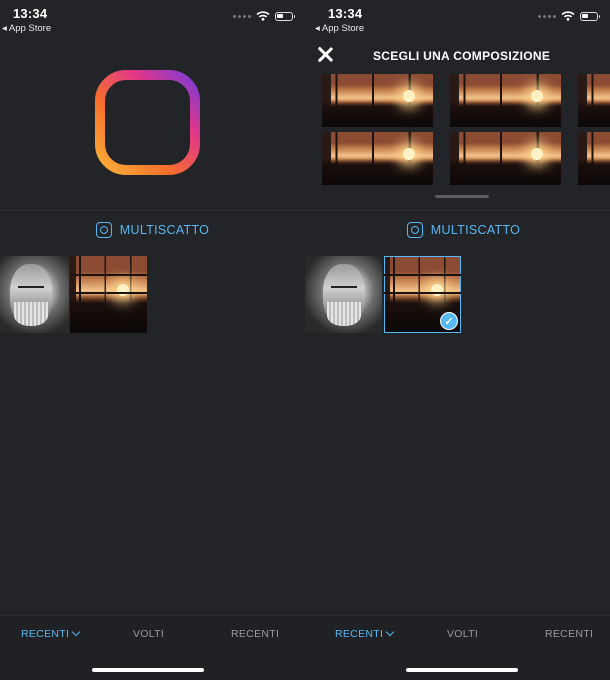  I want to click on sunset-photo, so click(108, 294).